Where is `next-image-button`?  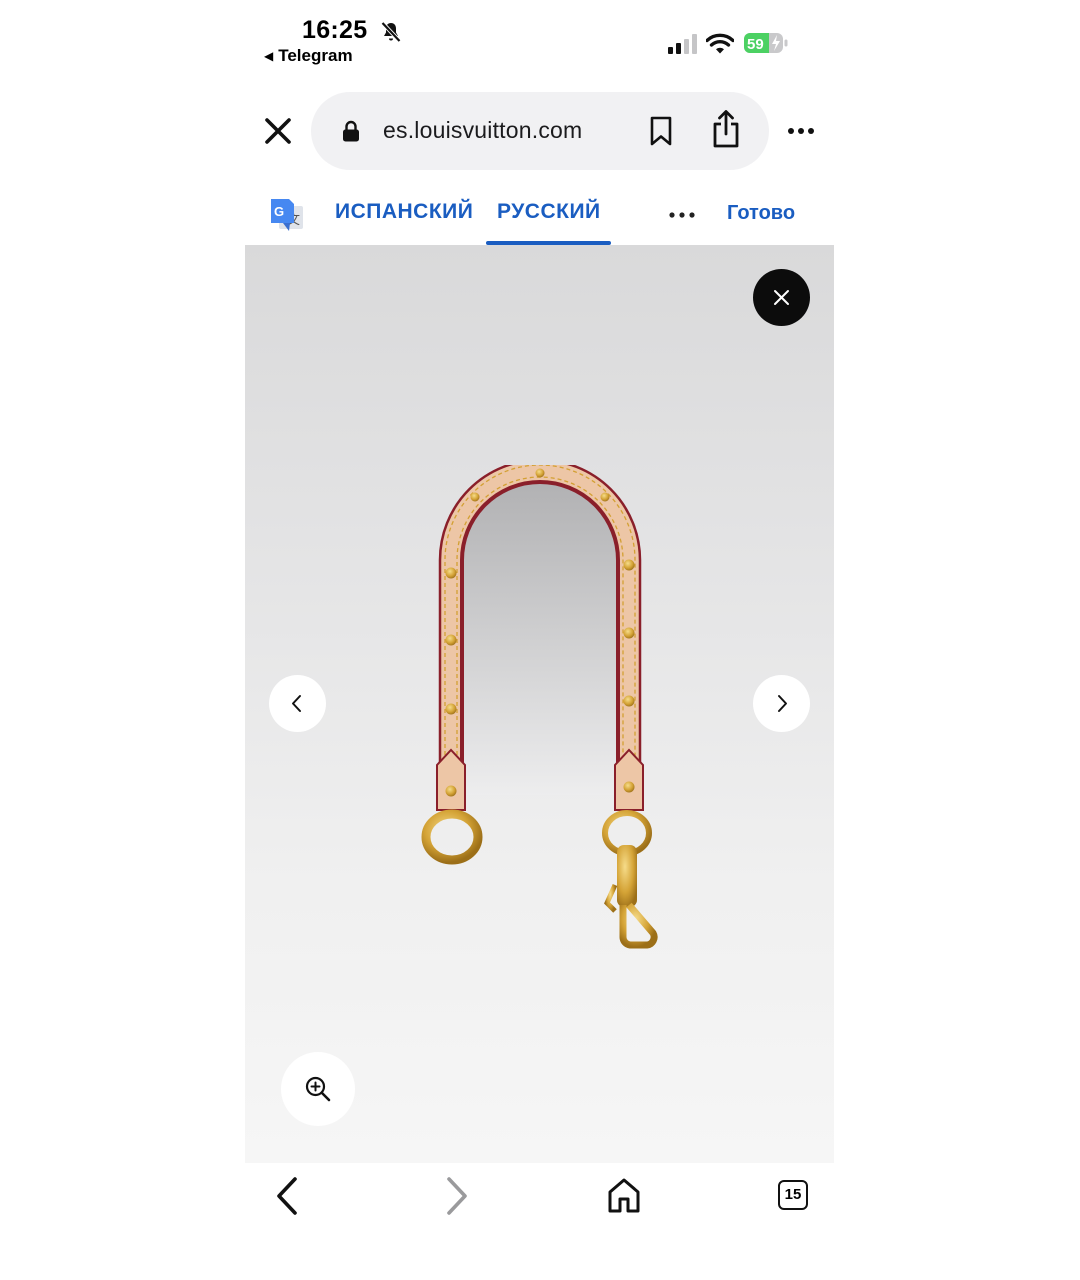 next-image-button is located at coordinates (781, 703).